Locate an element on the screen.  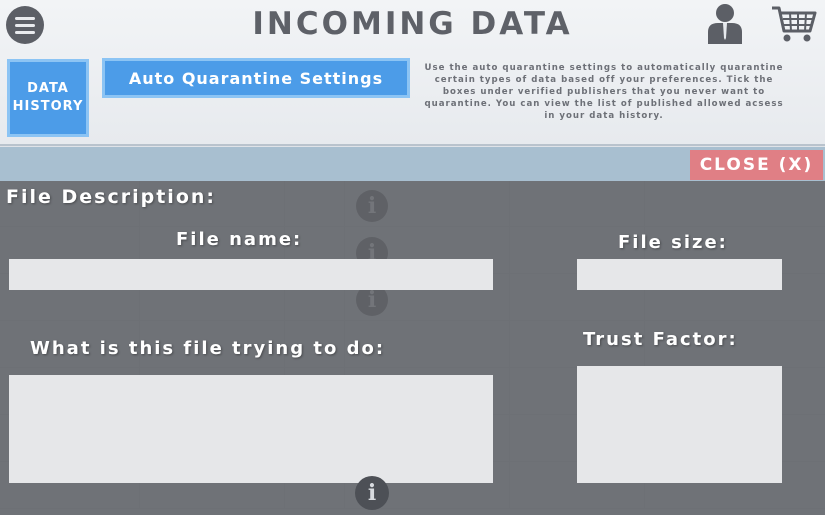
trust-factor-label: Trust Factor: is located at coordinates (660, 339).